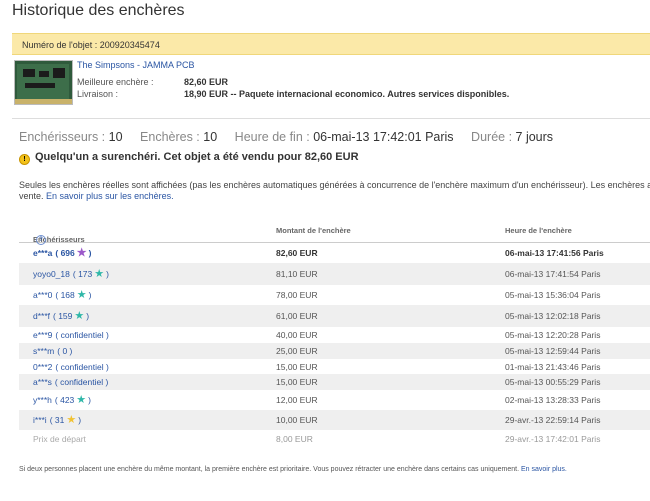  I want to click on bidder-rating: ( 168, so click(64, 295).